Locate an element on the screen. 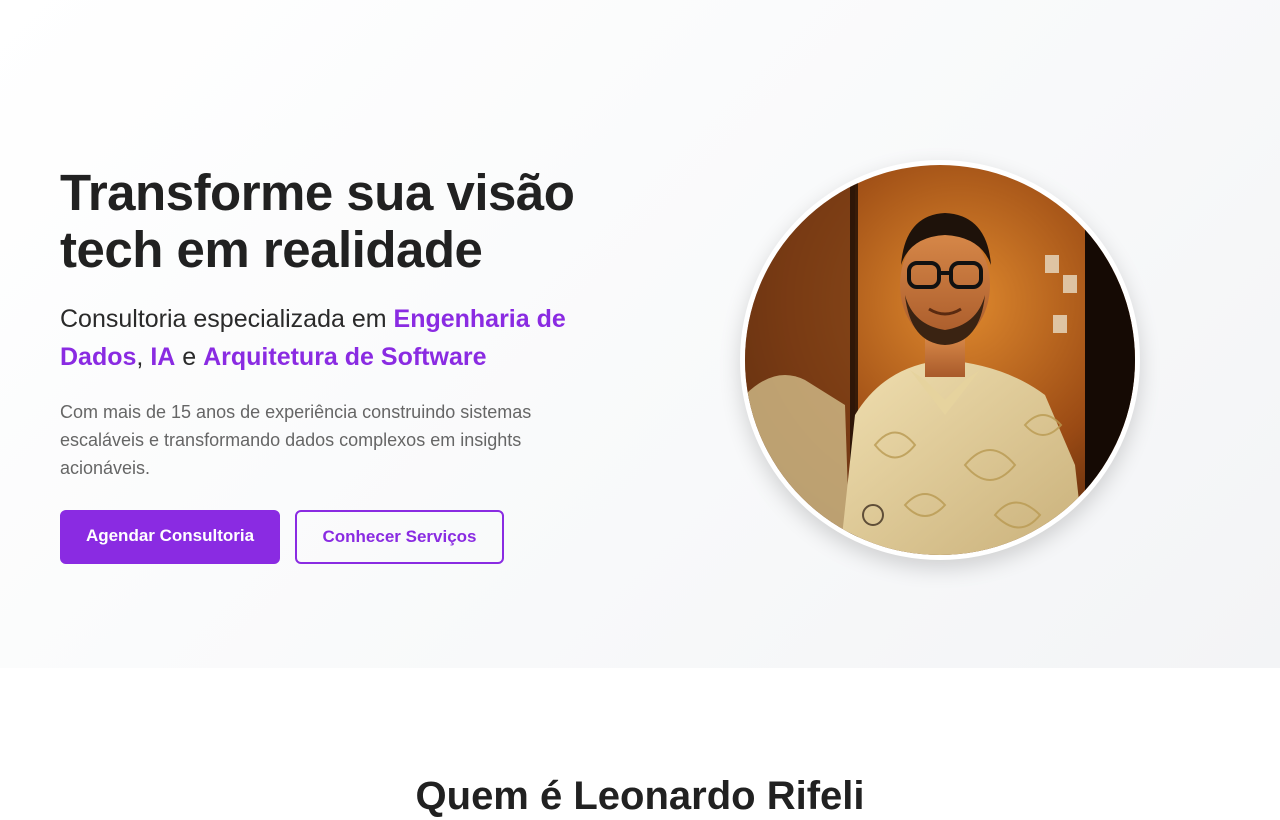 The height and width of the screenshot is (820, 1280). highlight-ai: IA is located at coordinates (163, 357).